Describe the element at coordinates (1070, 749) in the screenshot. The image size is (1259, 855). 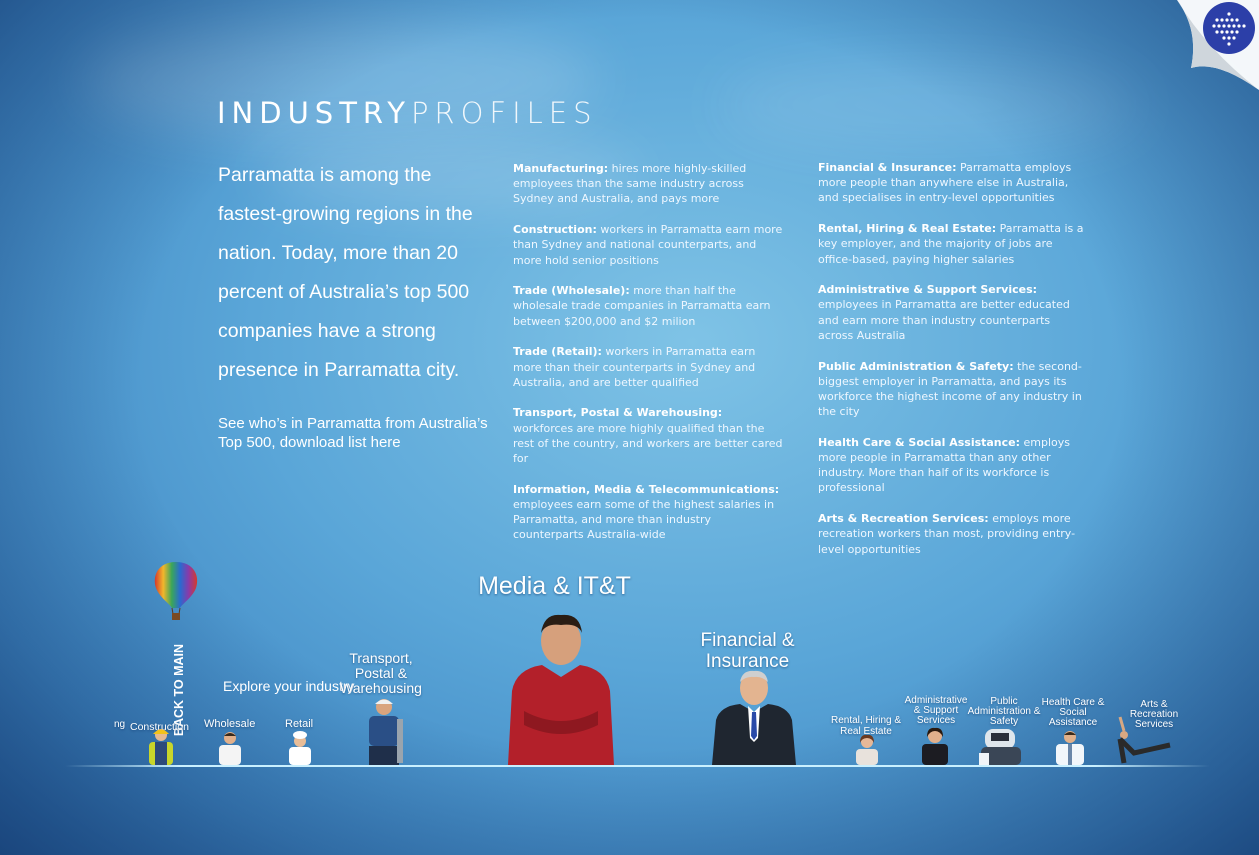
I see `health-worker-figure` at that location.